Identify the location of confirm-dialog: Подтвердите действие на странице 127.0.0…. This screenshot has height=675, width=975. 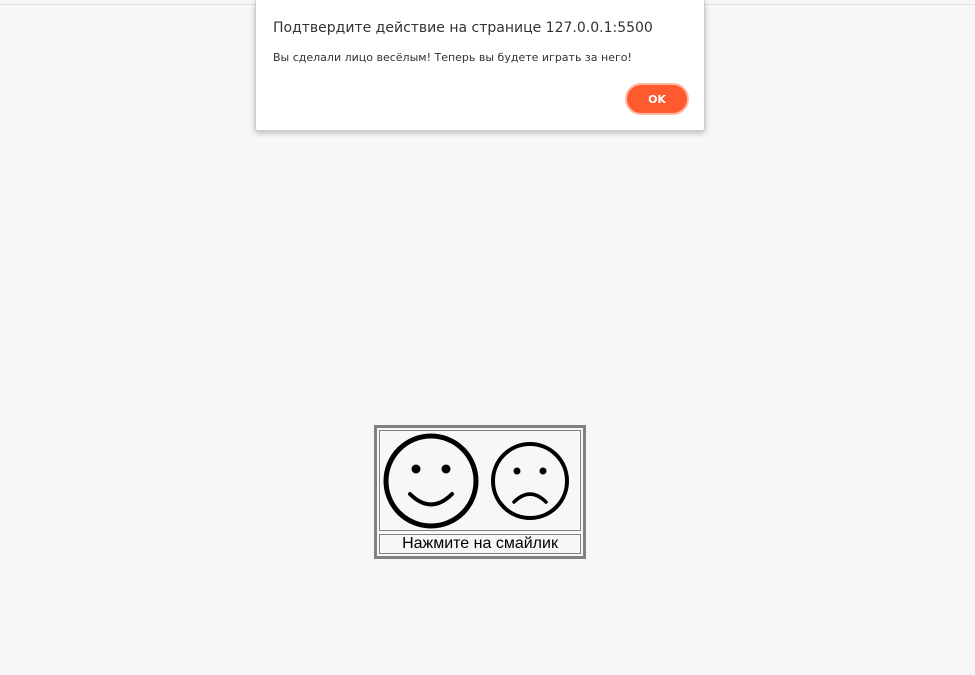
(480, 65).